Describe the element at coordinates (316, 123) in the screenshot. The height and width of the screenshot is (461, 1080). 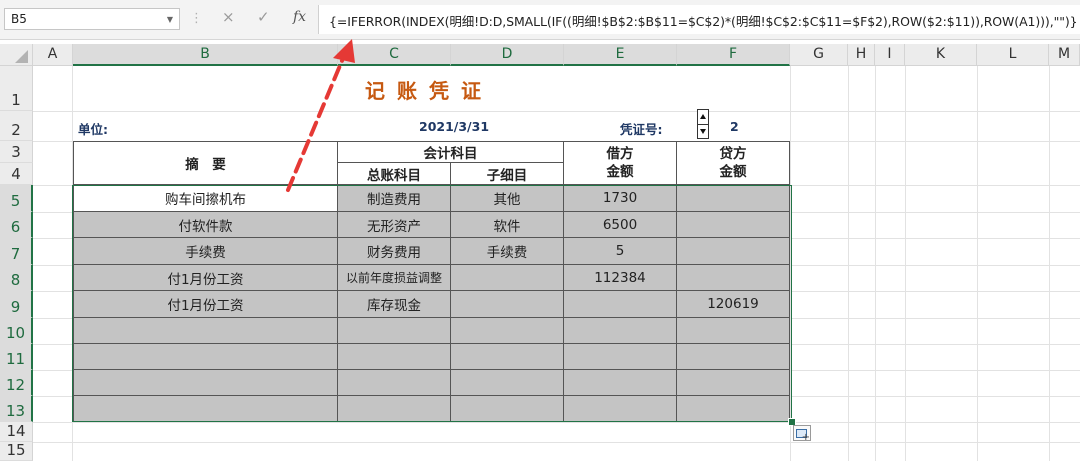
I see `dashed-arrow-icon` at that location.